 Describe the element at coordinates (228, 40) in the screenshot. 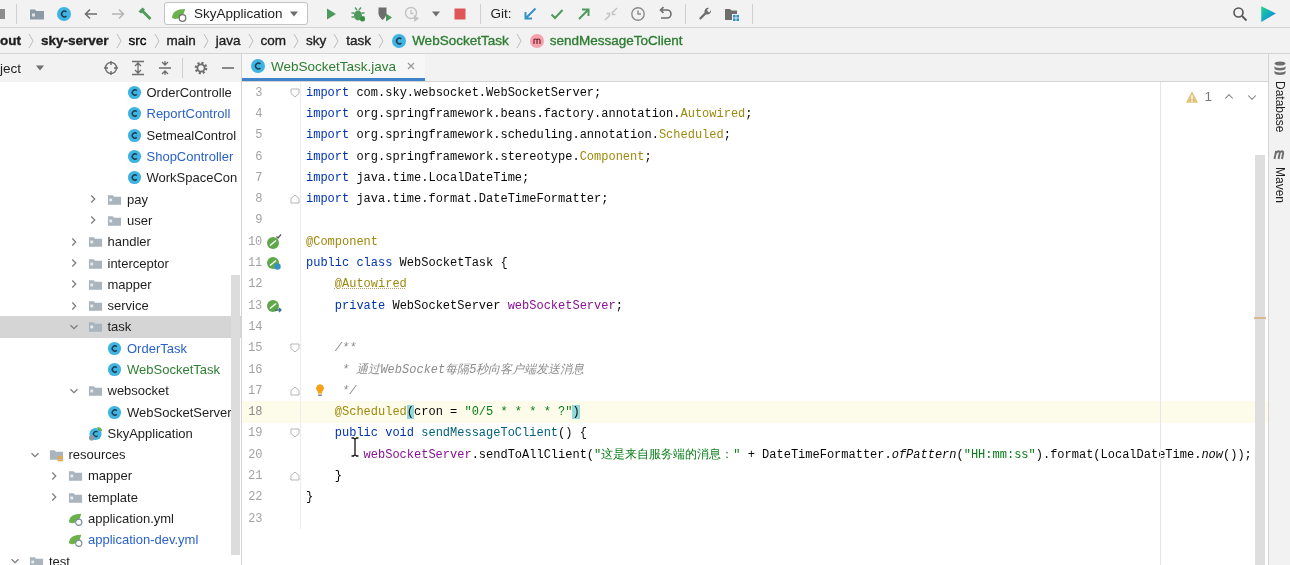

I see `breadcrumb-item: java` at that location.